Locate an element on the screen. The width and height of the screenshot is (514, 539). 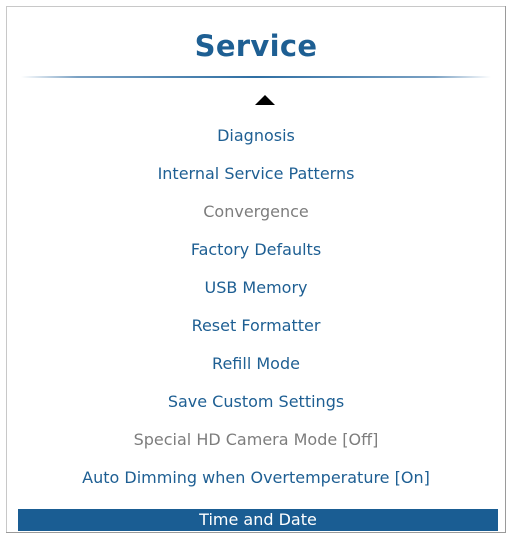
menu-item-factory-defaults: Factory Defaults is located at coordinates (256, 250).